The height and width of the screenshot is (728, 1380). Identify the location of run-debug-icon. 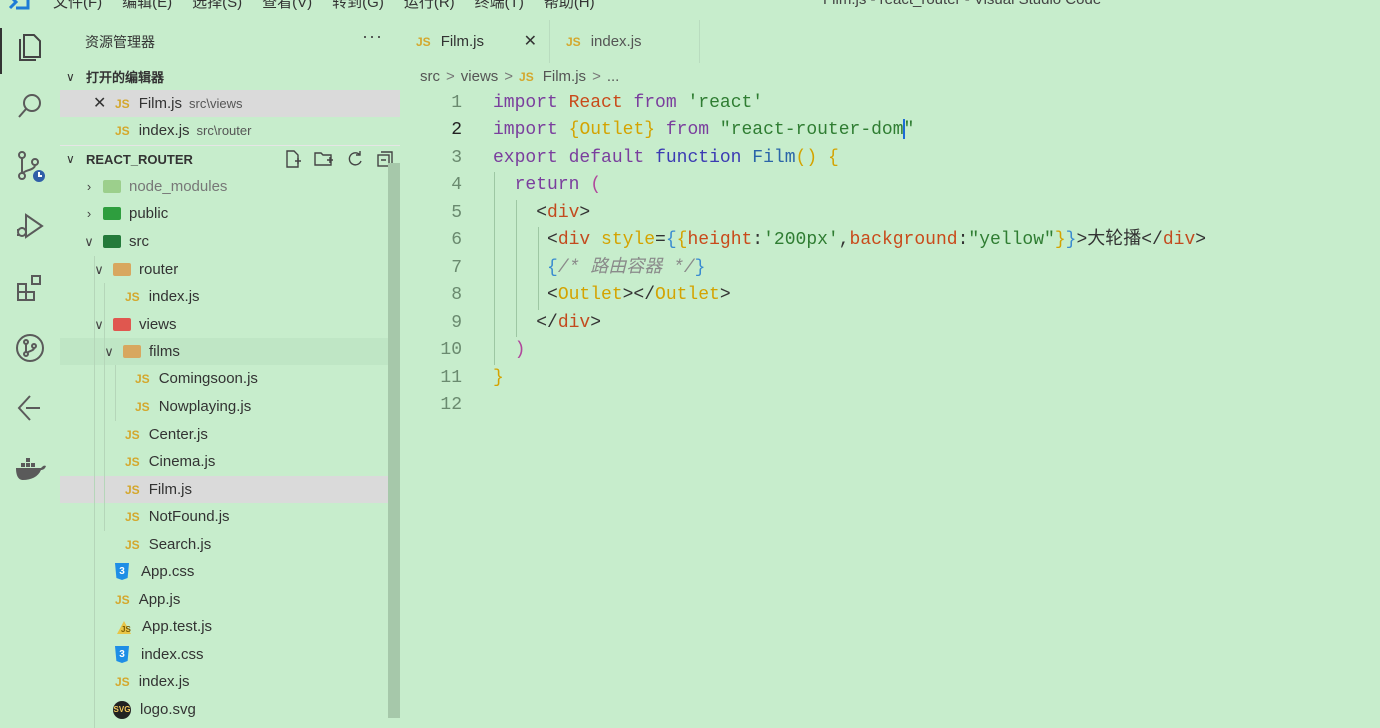
(30, 226).